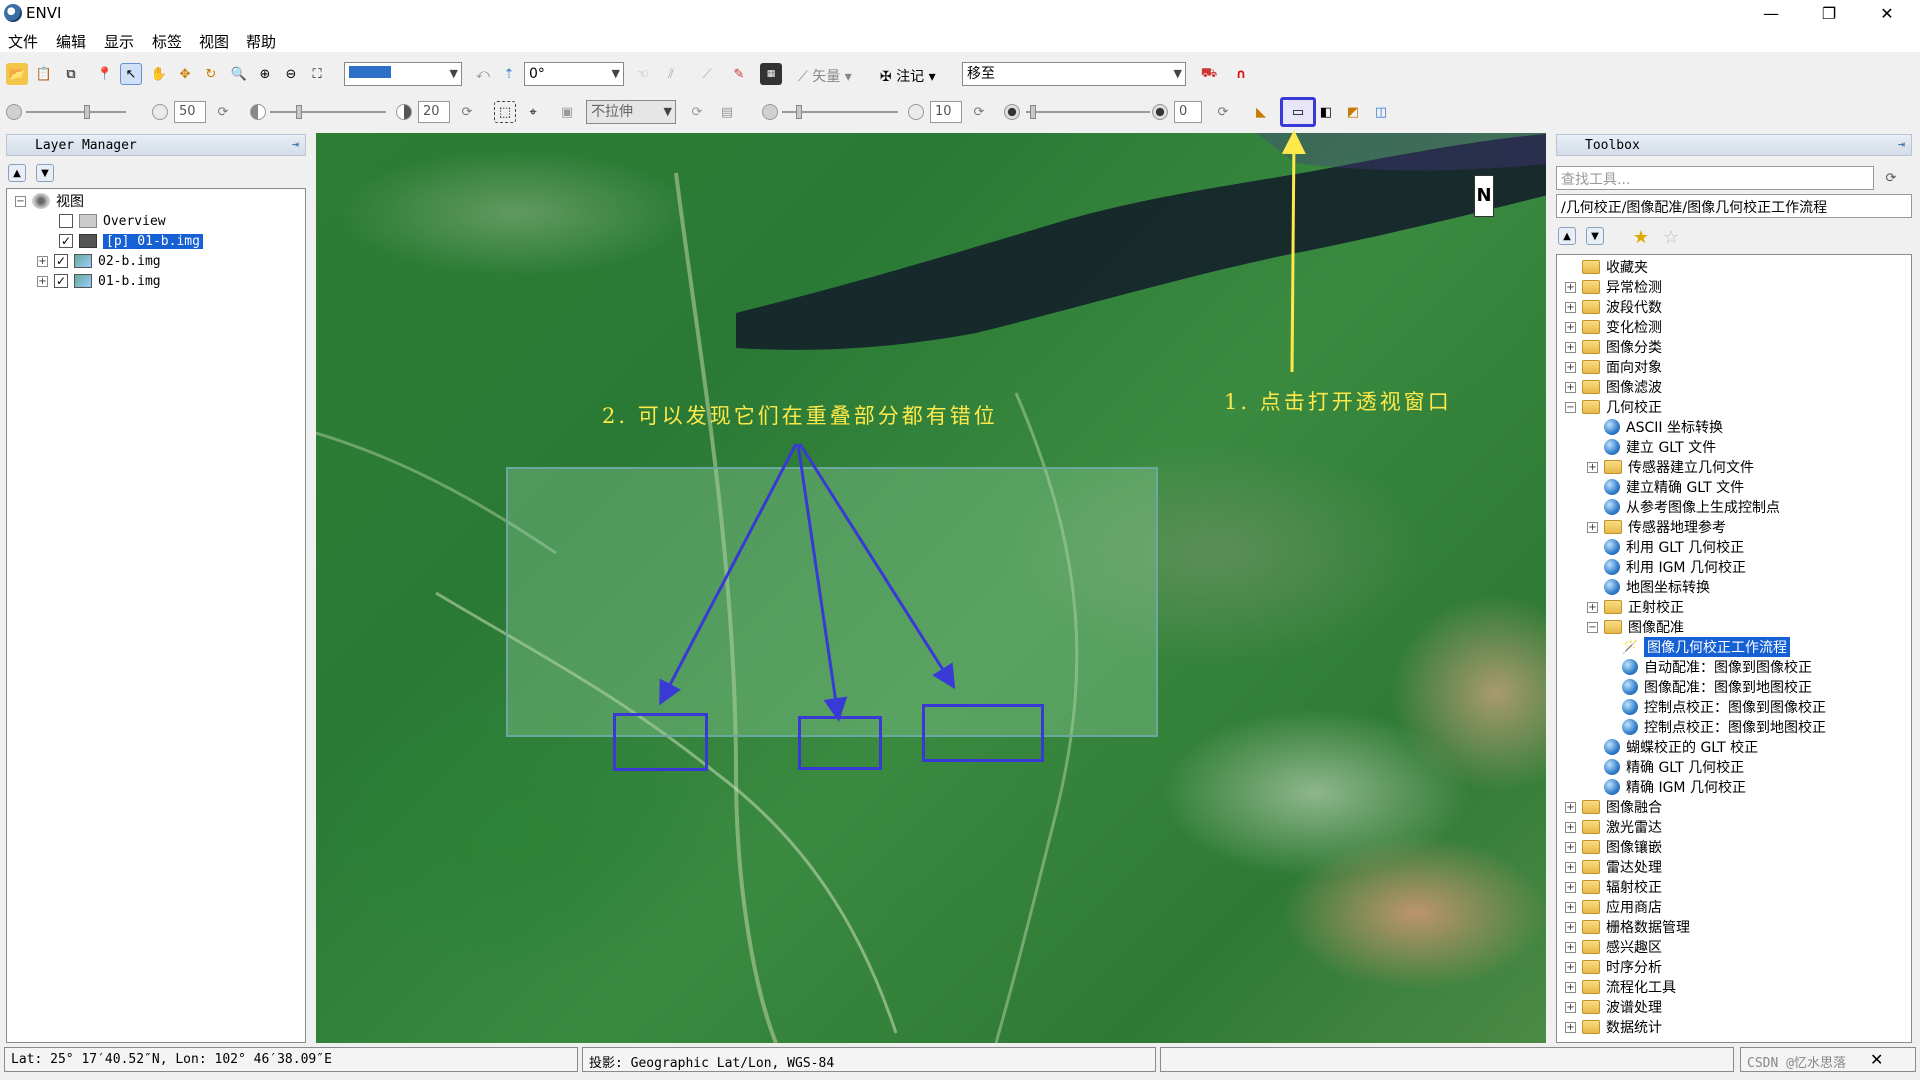 The height and width of the screenshot is (1080, 1920). I want to click on toolbox-item: 自动配准：图像到图像校正, so click(1708, 667).